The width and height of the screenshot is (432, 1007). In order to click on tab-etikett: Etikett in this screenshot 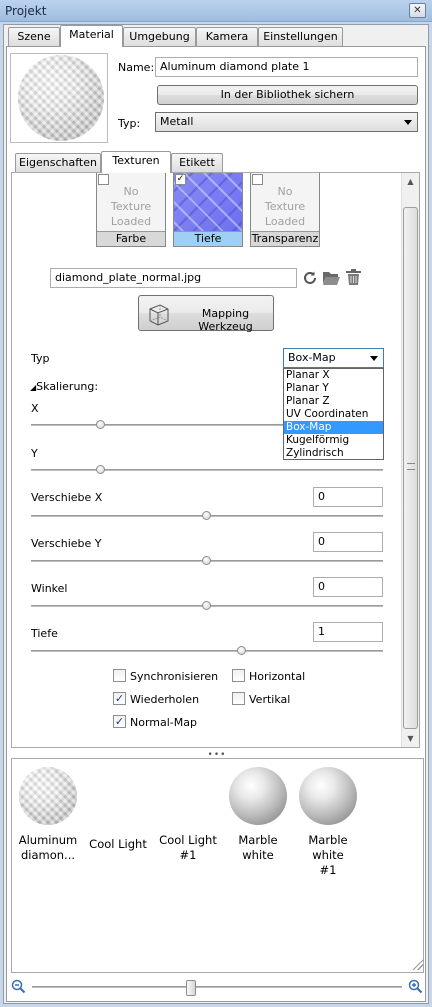, I will do `click(197, 163)`.